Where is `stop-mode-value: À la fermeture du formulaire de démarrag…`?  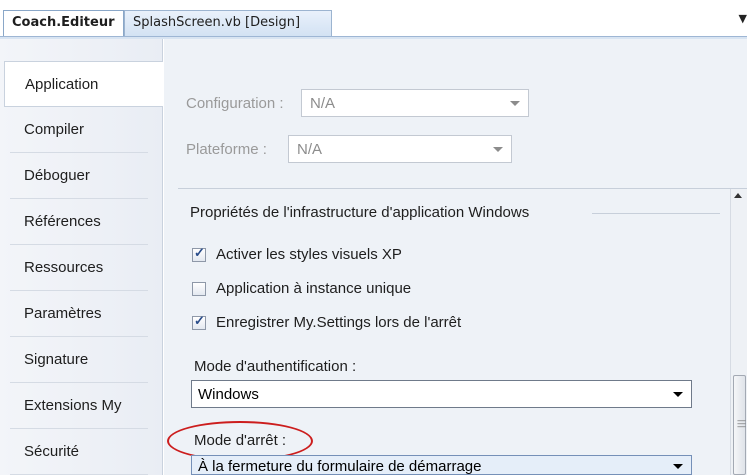 stop-mode-value: À la fermeture du formulaire de démarrag… is located at coordinates (340, 466).